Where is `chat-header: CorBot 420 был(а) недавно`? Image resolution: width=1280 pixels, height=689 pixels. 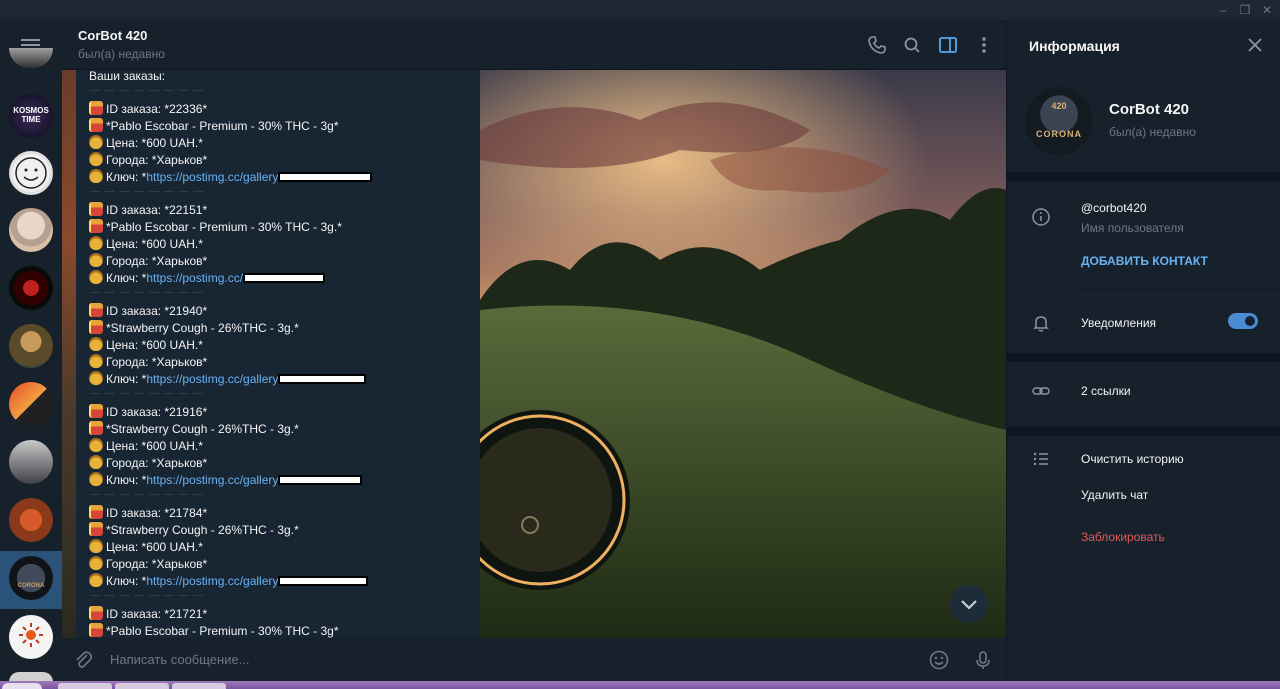 chat-header: CorBot 420 был(а) недавно is located at coordinates (534, 45).